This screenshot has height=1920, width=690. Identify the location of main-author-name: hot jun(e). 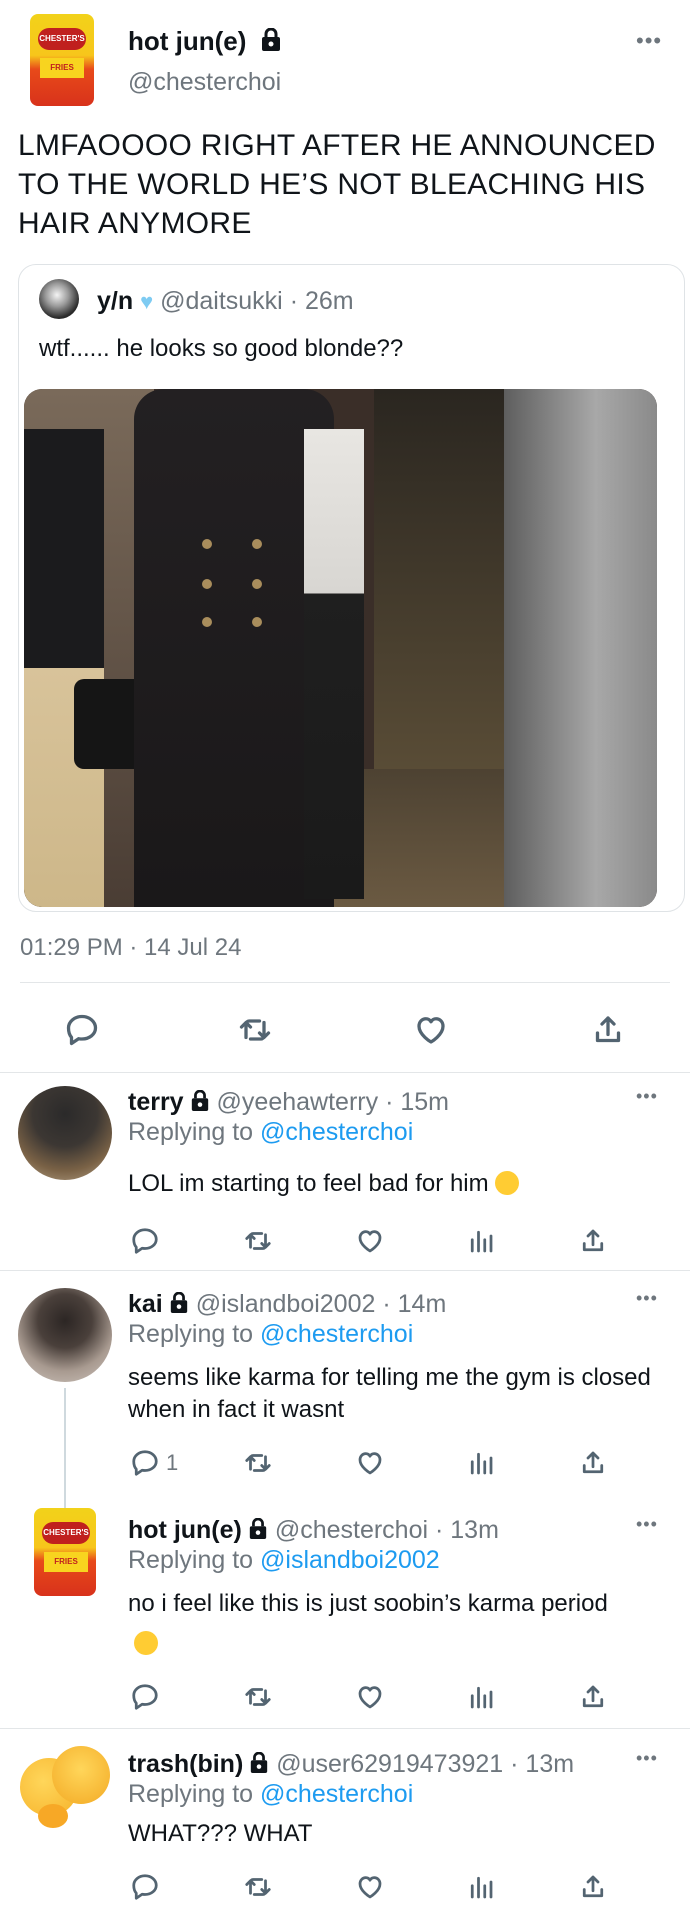
(205, 41).